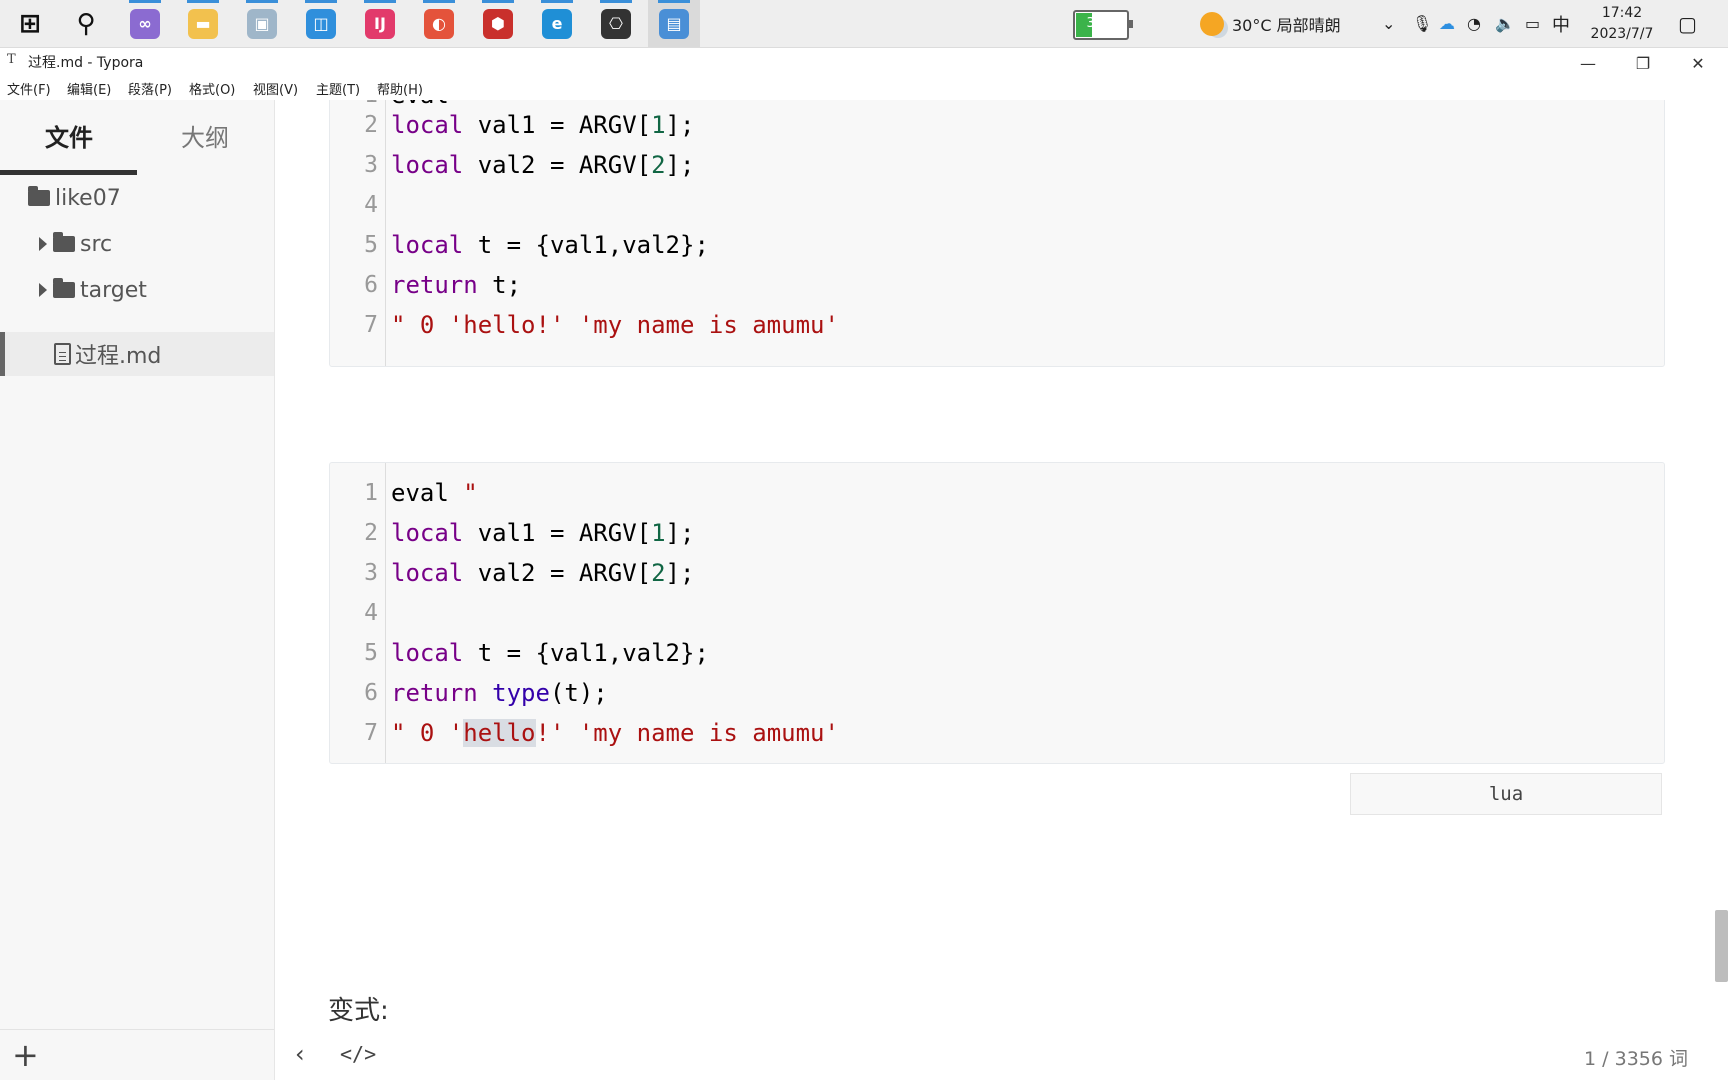 This screenshot has height=1080, width=1728. I want to click on menu-view: 视图(V), so click(275, 88).